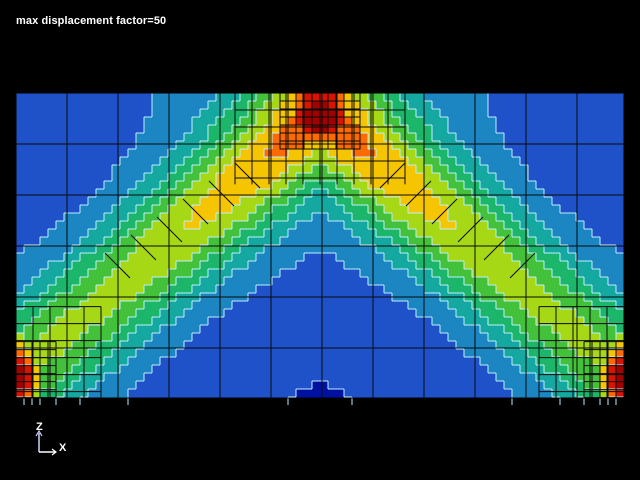  I want to click on axis-triad: Z X, so click(51, 438).